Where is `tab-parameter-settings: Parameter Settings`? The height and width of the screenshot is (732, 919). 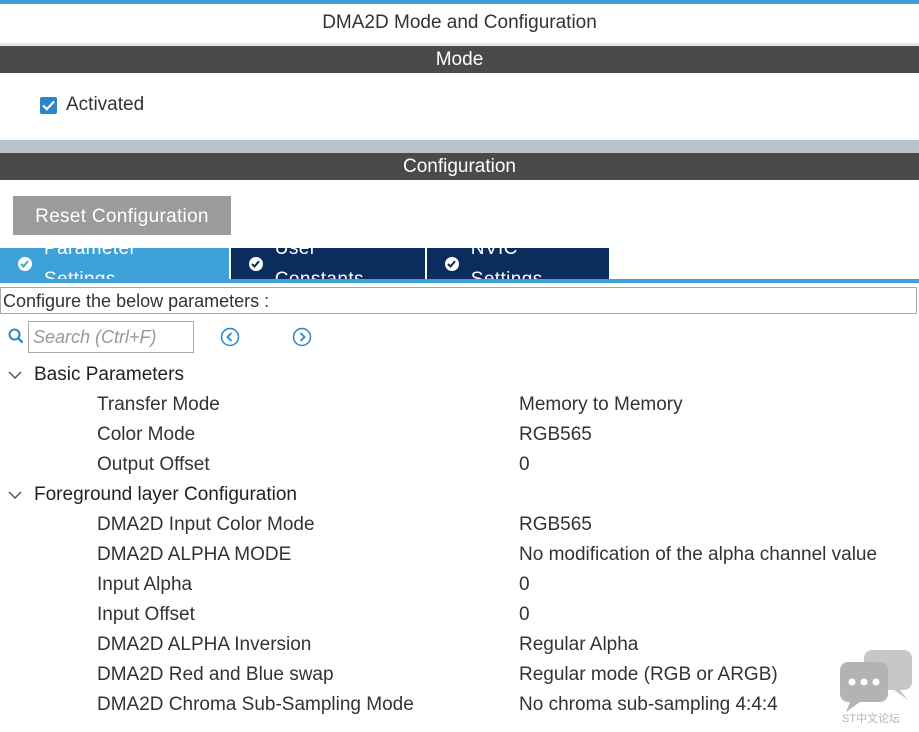 tab-parameter-settings: Parameter Settings is located at coordinates (114, 264).